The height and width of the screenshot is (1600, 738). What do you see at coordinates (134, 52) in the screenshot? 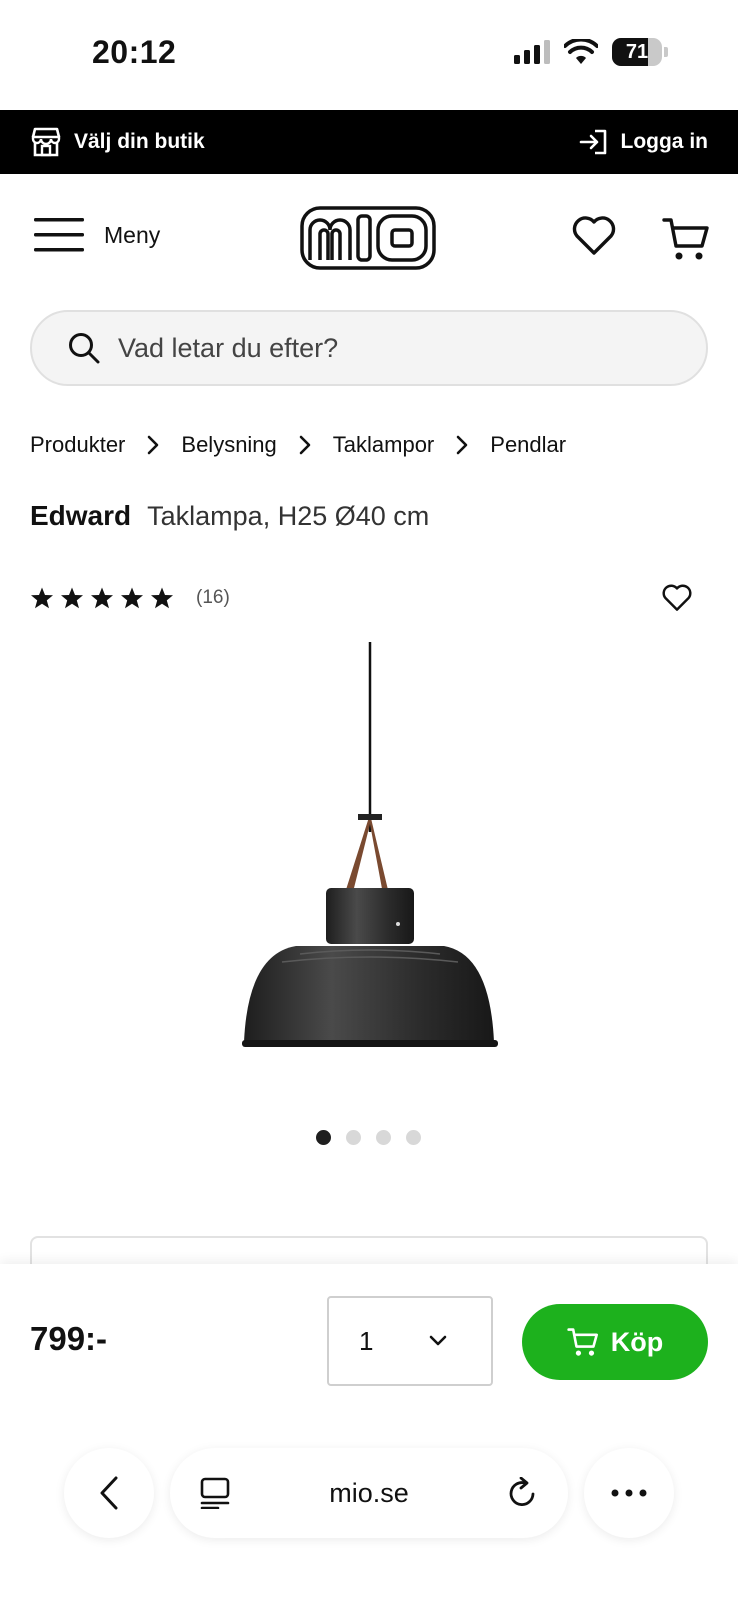
I see `status-time: 20:12` at bounding box center [134, 52].